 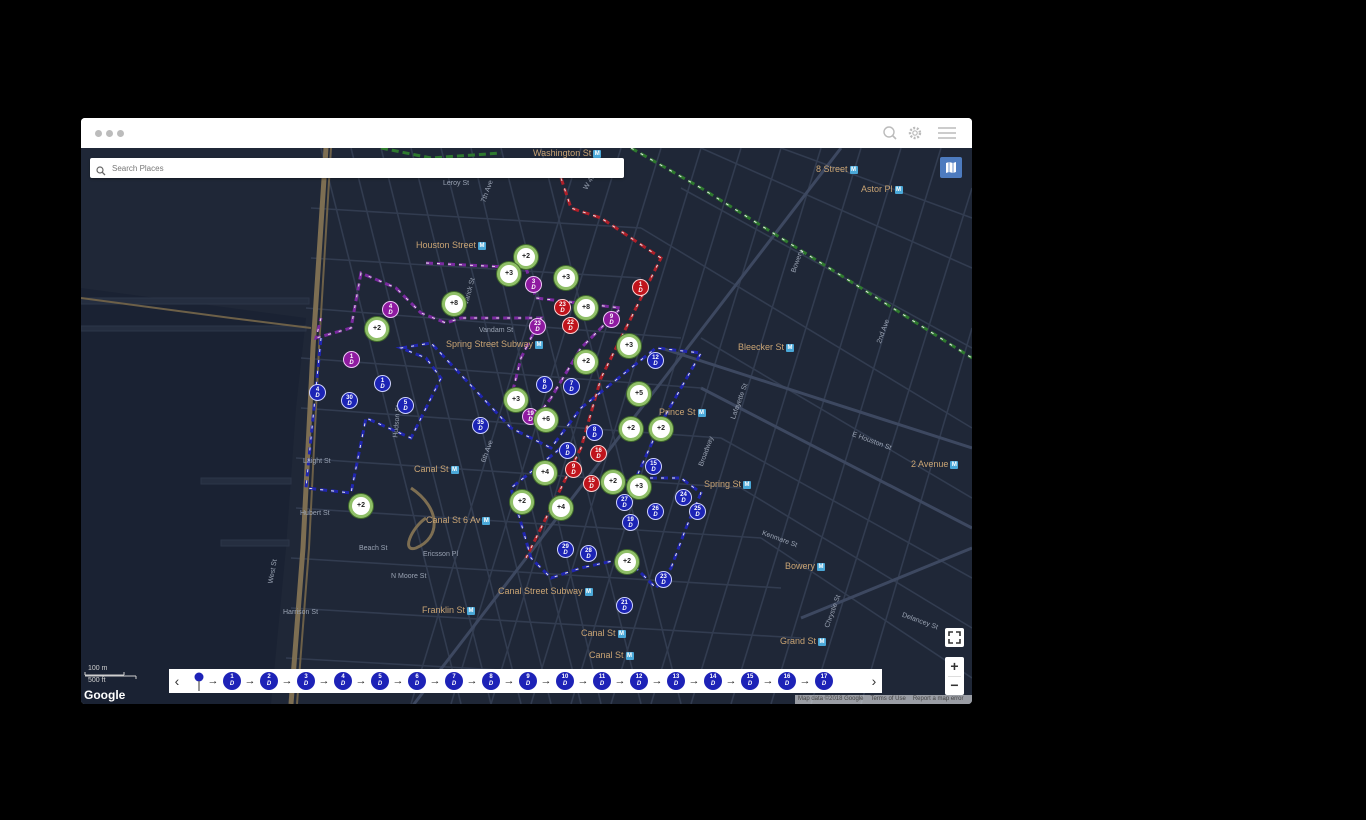 What do you see at coordinates (750, 681) in the screenshot?
I see `timeline-stop: 15 D` at bounding box center [750, 681].